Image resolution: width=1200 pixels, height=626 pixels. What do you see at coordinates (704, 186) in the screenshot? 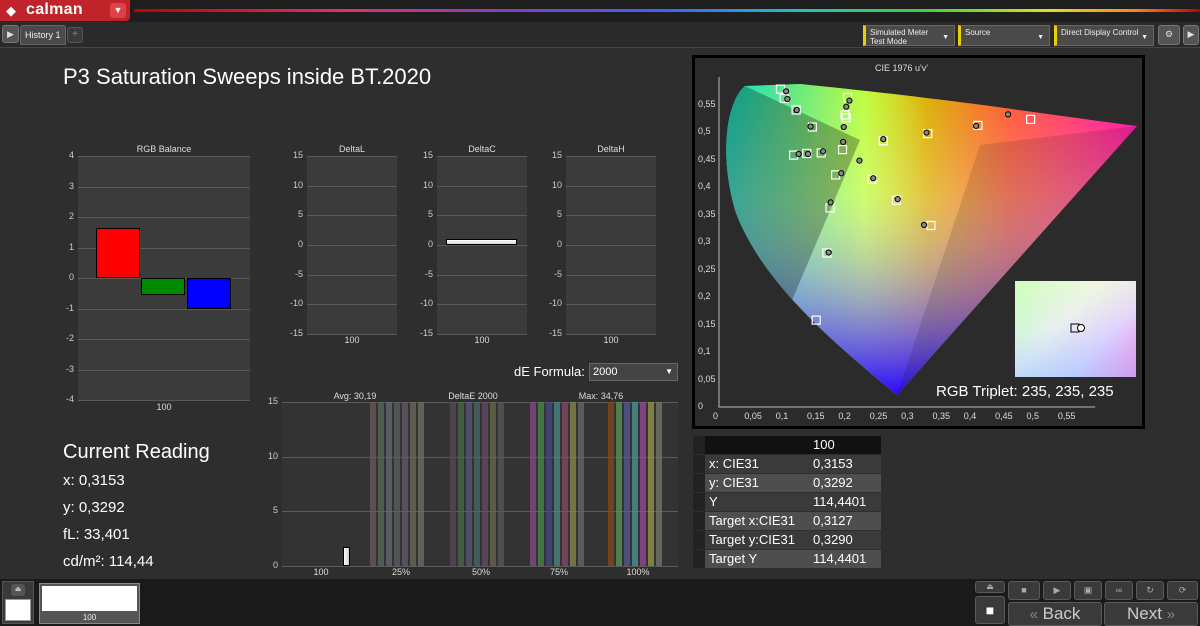
I see `cie-y-tick: 0,4` at bounding box center [704, 186].